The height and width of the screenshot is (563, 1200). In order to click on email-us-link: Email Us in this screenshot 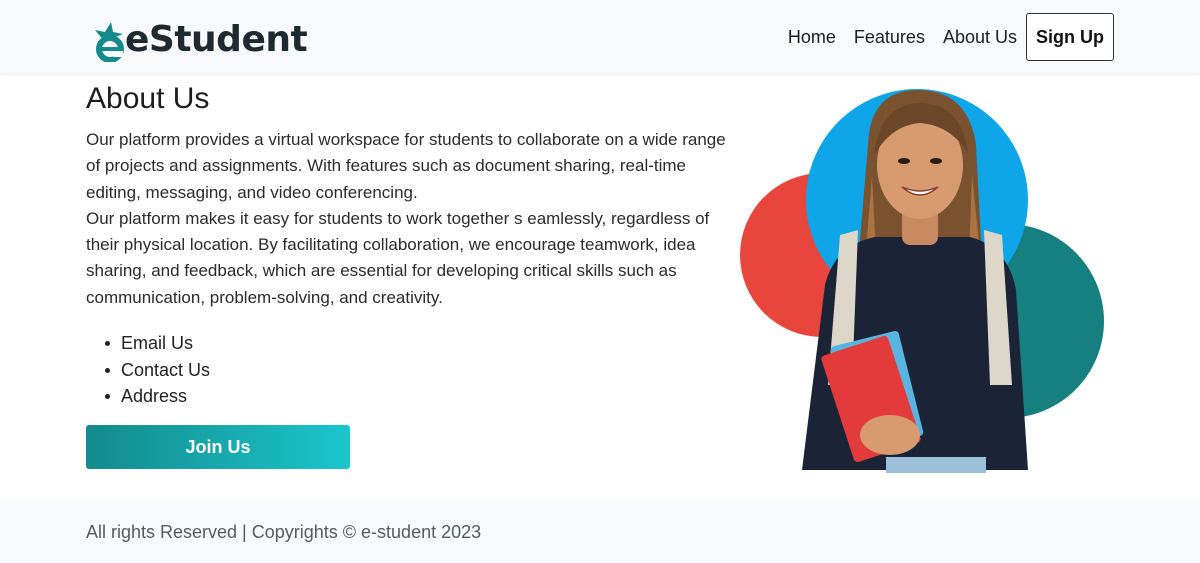, I will do `click(157, 343)`.